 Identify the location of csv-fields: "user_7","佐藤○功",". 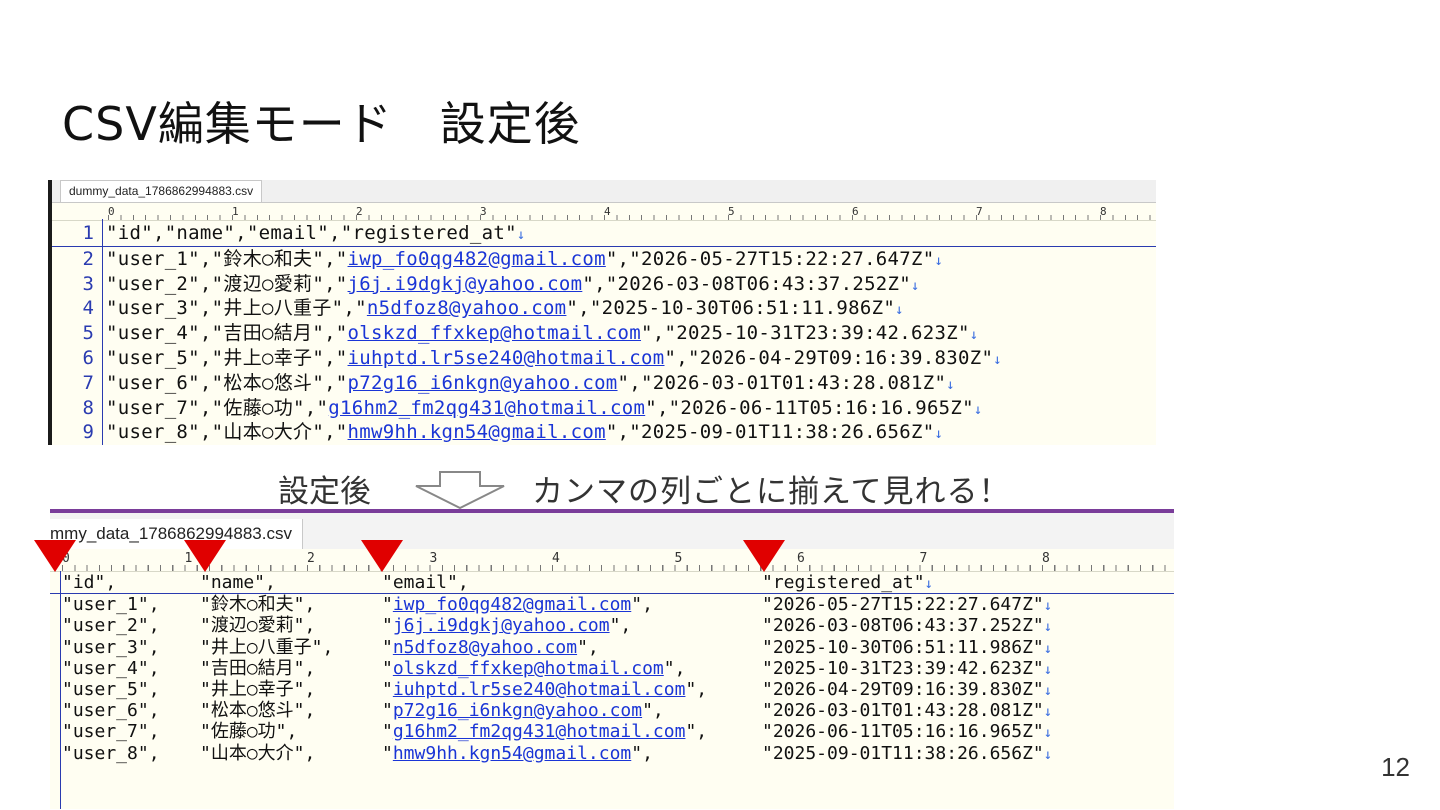
(217, 407).